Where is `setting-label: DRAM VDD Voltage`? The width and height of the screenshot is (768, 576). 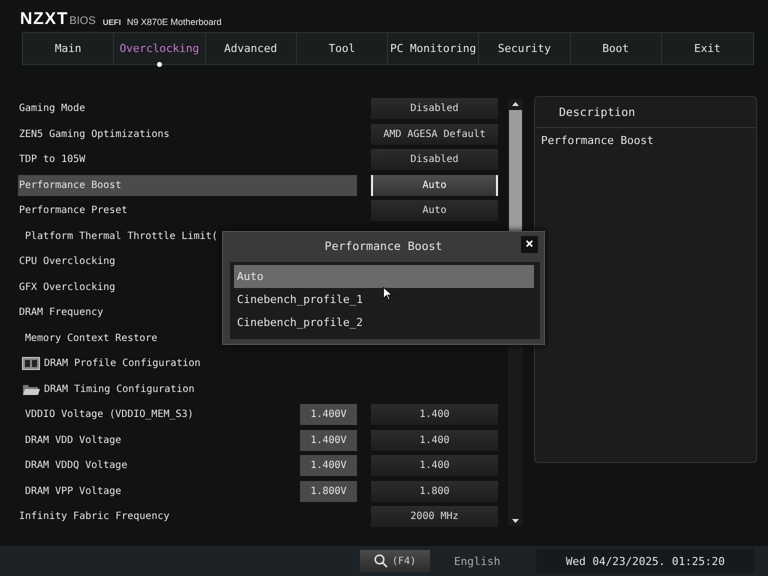 setting-label: DRAM VDD Voltage is located at coordinates (159, 440).